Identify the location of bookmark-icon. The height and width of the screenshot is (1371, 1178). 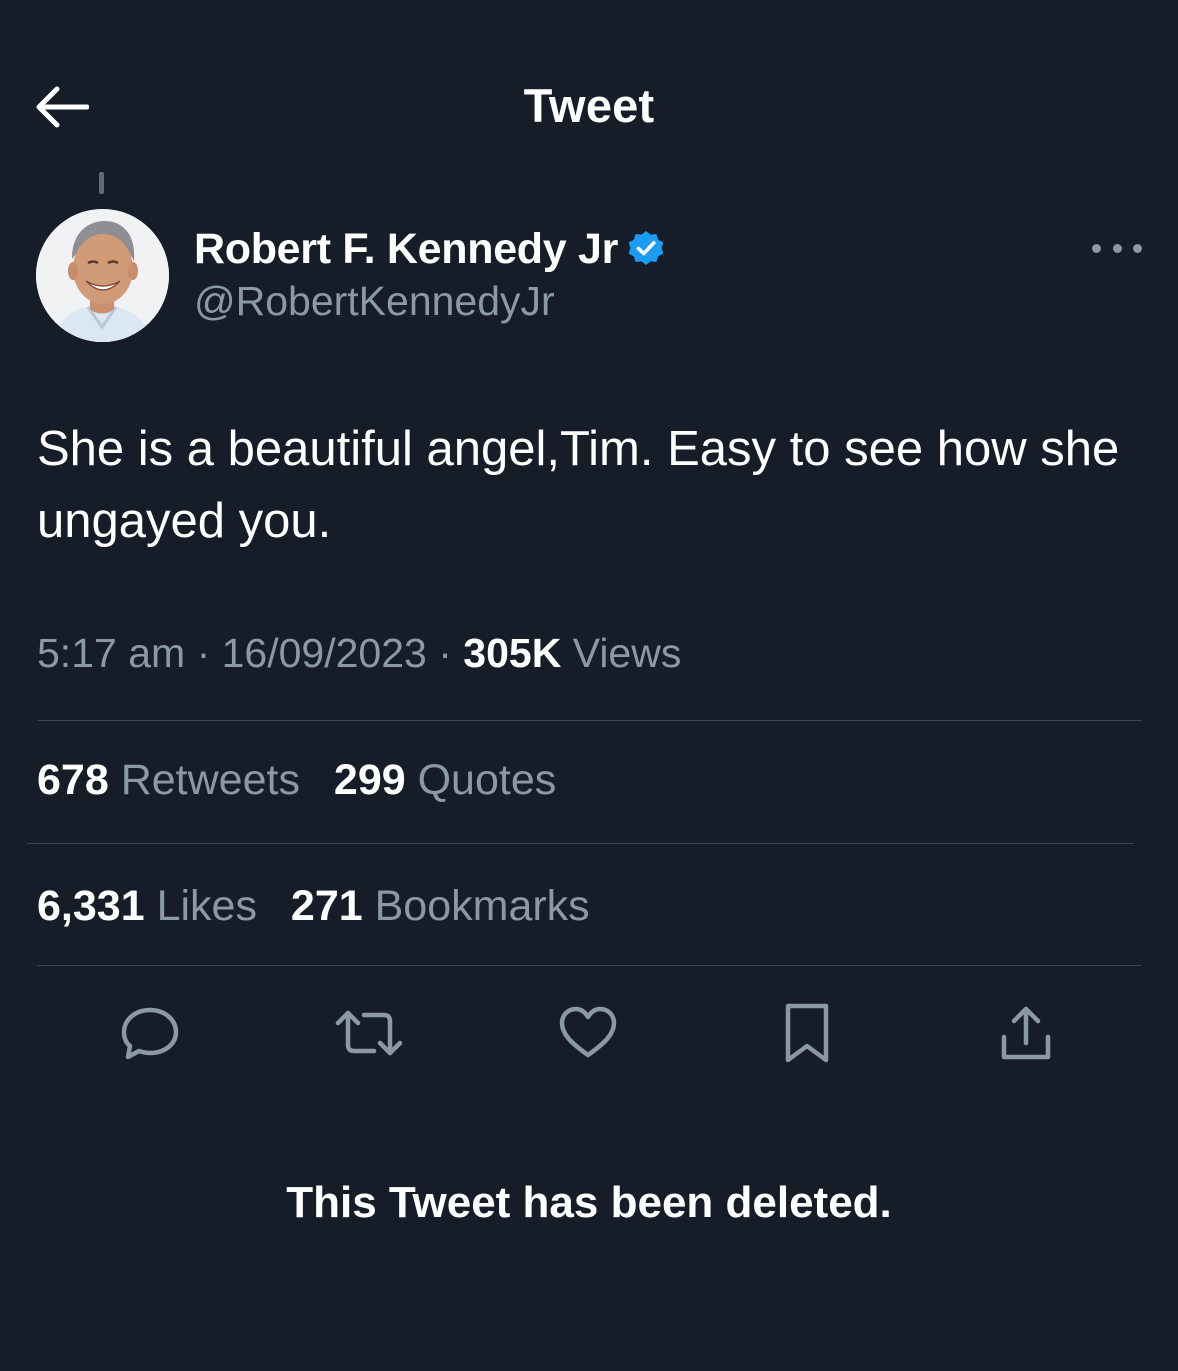
(807, 1032).